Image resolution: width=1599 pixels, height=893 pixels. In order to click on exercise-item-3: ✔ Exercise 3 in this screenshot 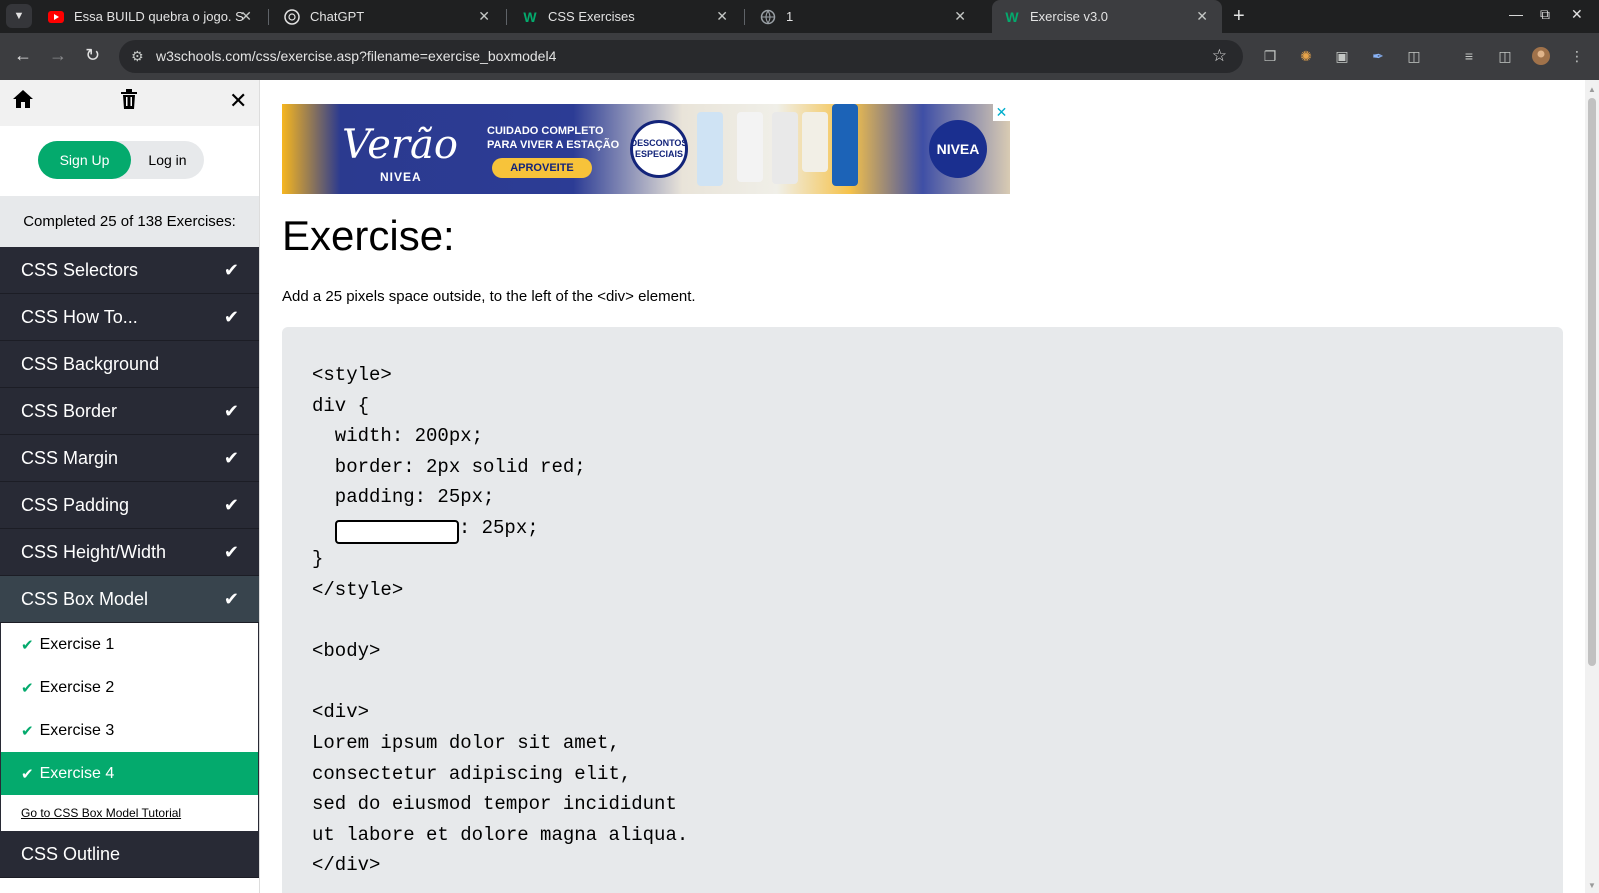, I will do `click(129, 730)`.